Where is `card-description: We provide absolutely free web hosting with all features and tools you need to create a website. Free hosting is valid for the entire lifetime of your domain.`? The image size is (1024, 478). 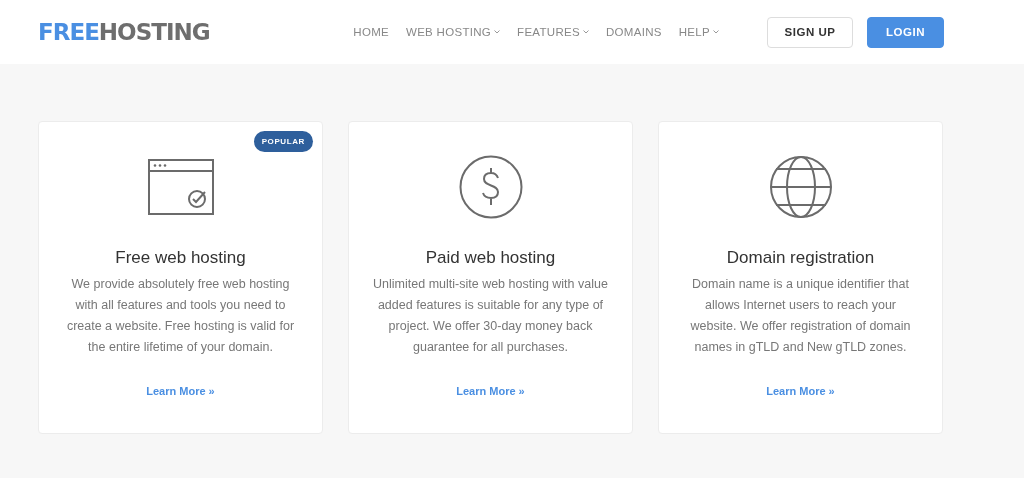
card-description: We provide absolutely free web hosting with all features and tools you need to create a website. Free hosting is valid for the entire lifetime of your domain. is located at coordinates (180, 316).